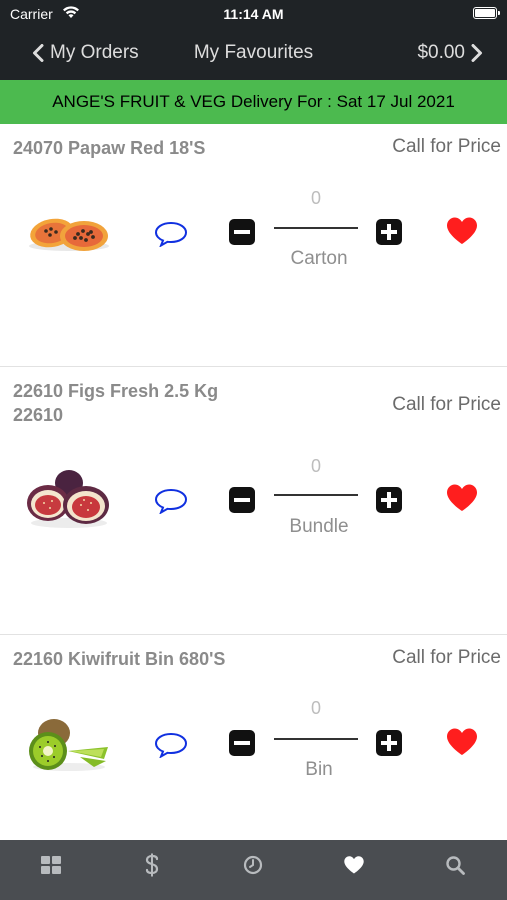  I want to click on product-name: 22610 Figs Fresh 2.5 Kg 22610, so click(116, 403).